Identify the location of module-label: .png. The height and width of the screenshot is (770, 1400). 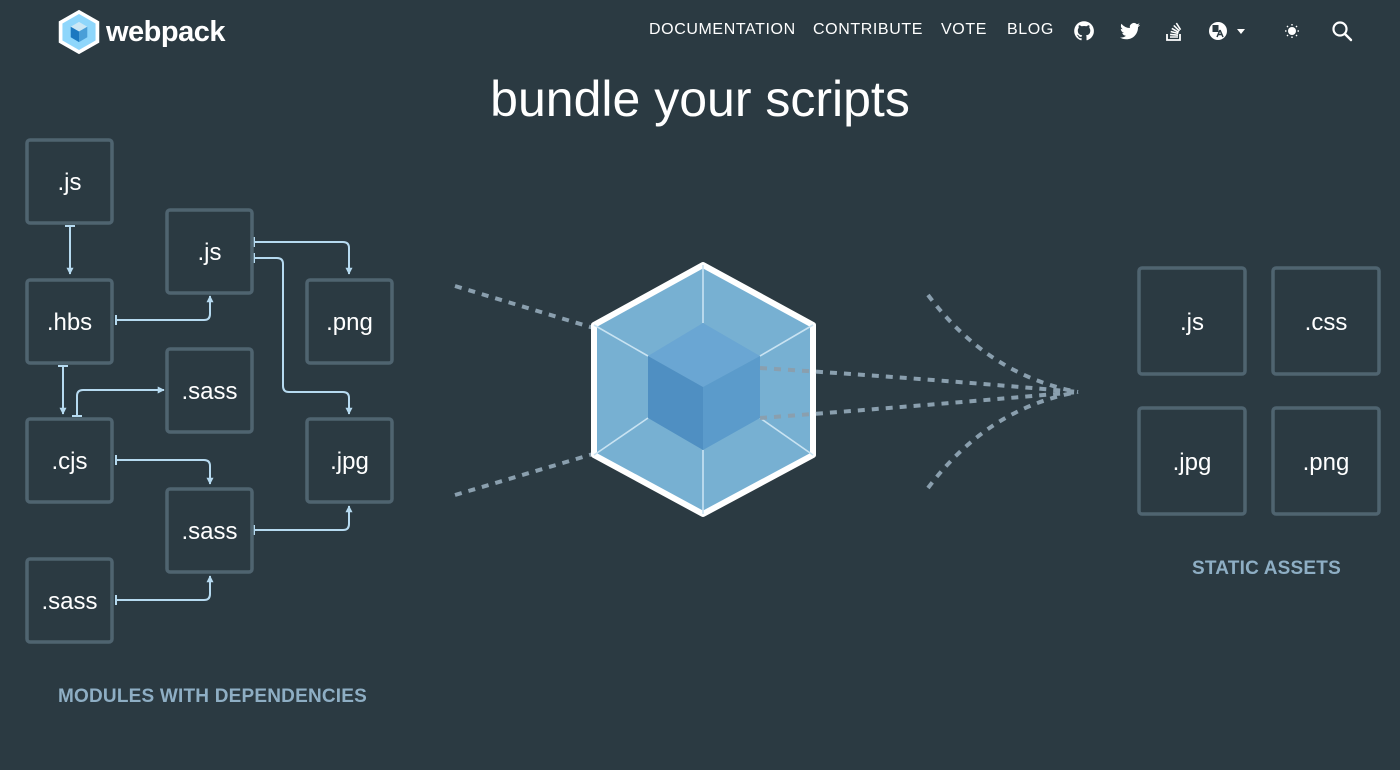
(349, 322).